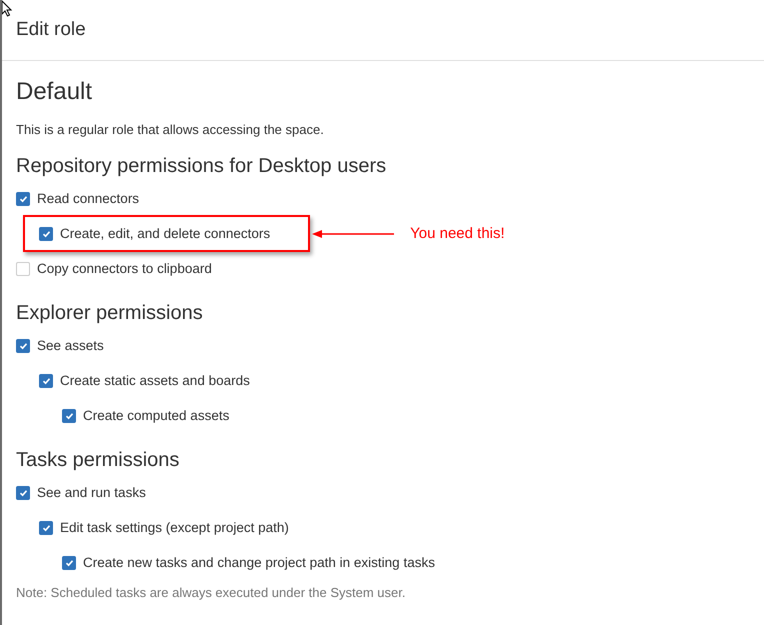  What do you see at coordinates (70, 345) in the screenshot?
I see `permission-label: See assets` at bounding box center [70, 345].